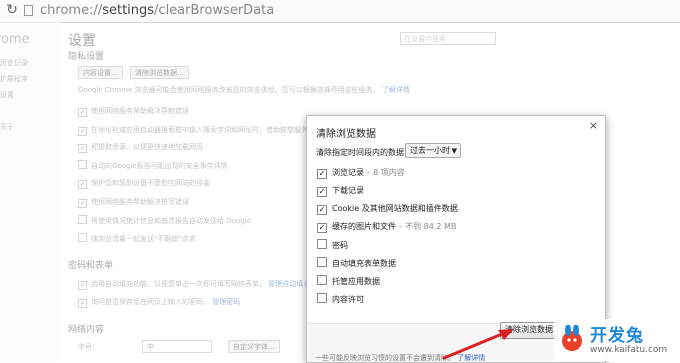  What do you see at coordinates (322, 262) in the screenshot?
I see `checkbox-autofill` at bounding box center [322, 262].